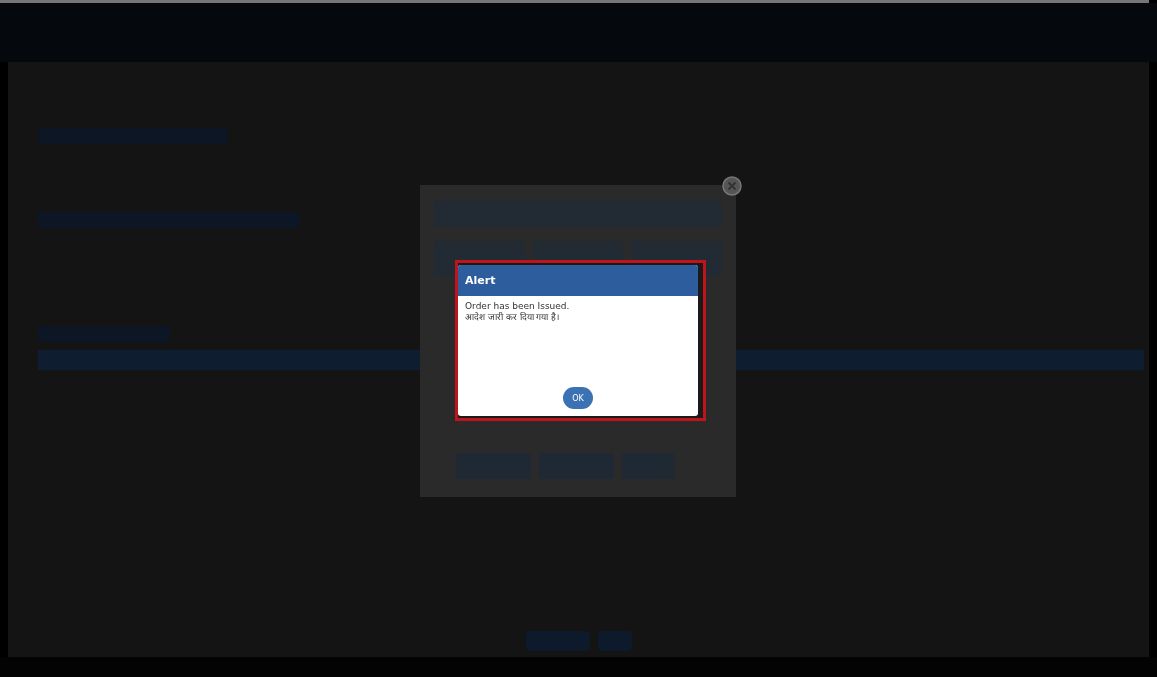 Image resolution: width=1157 pixels, height=677 pixels. Describe the element at coordinates (513, 317) in the screenshot. I see `message-text: आदेश जारी कर दिया गया है।` at that location.